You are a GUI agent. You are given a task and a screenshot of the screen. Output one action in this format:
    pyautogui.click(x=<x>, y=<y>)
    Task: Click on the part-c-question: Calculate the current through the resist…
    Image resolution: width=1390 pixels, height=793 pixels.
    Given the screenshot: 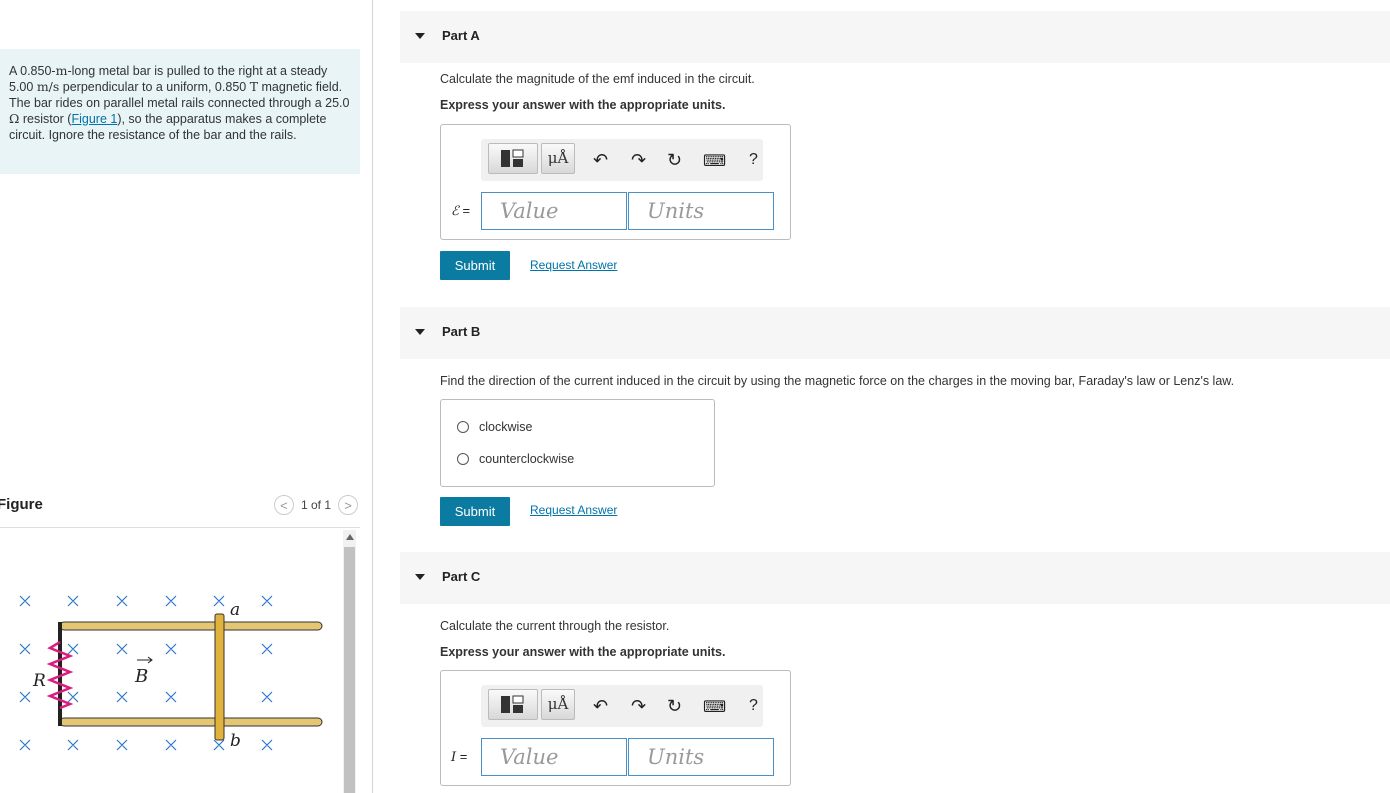 What is the action you would take?
    pyautogui.click(x=555, y=626)
    